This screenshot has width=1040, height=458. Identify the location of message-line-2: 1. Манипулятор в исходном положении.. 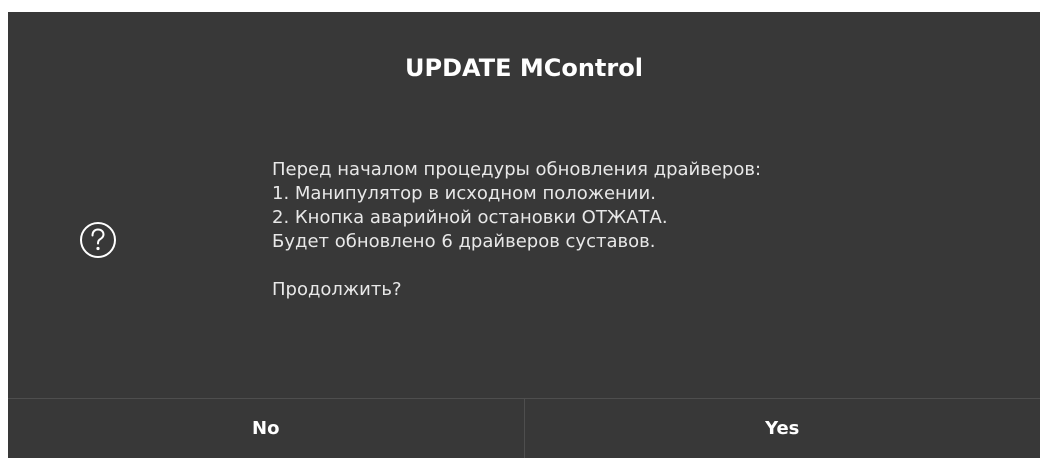
(642, 194).